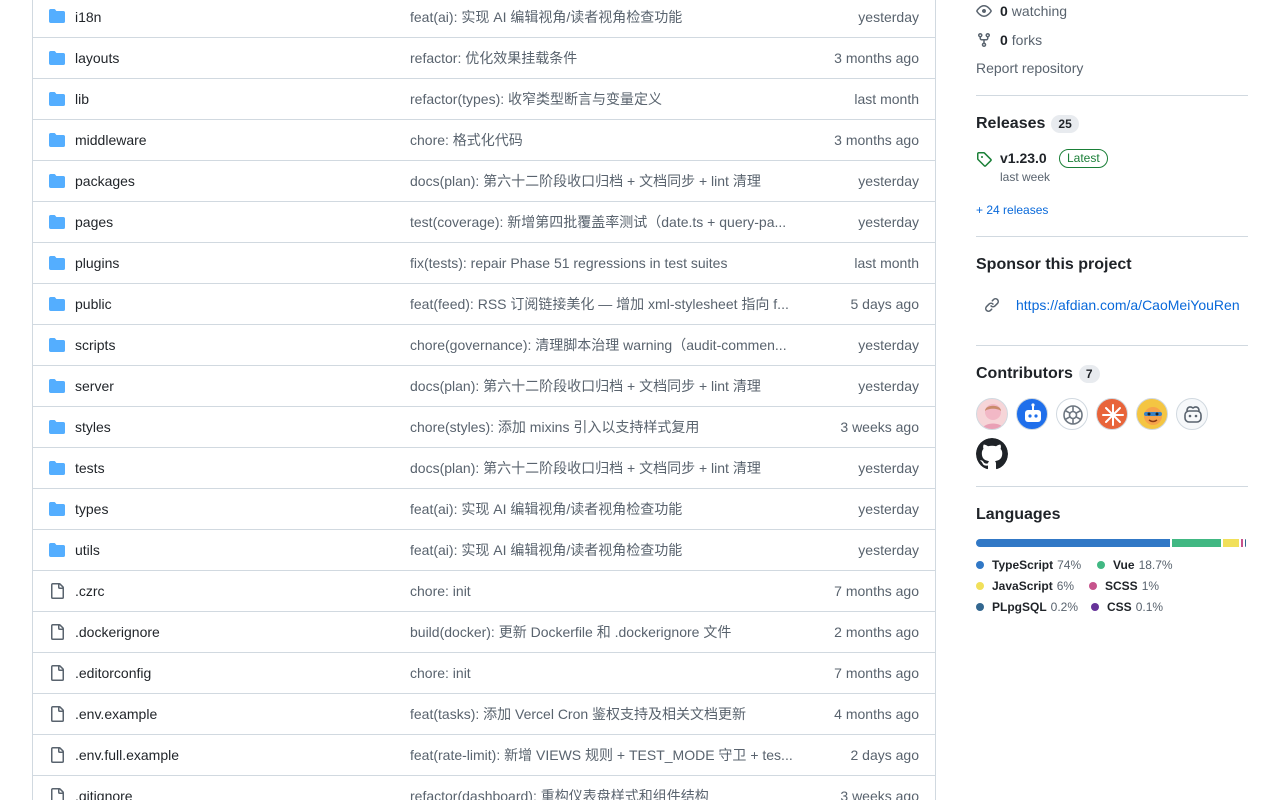 The image size is (1280, 800). What do you see at coordinates (1004, 40) in the screenshot?
I see `forks-count: 0` at bounding box center [1004, 40].